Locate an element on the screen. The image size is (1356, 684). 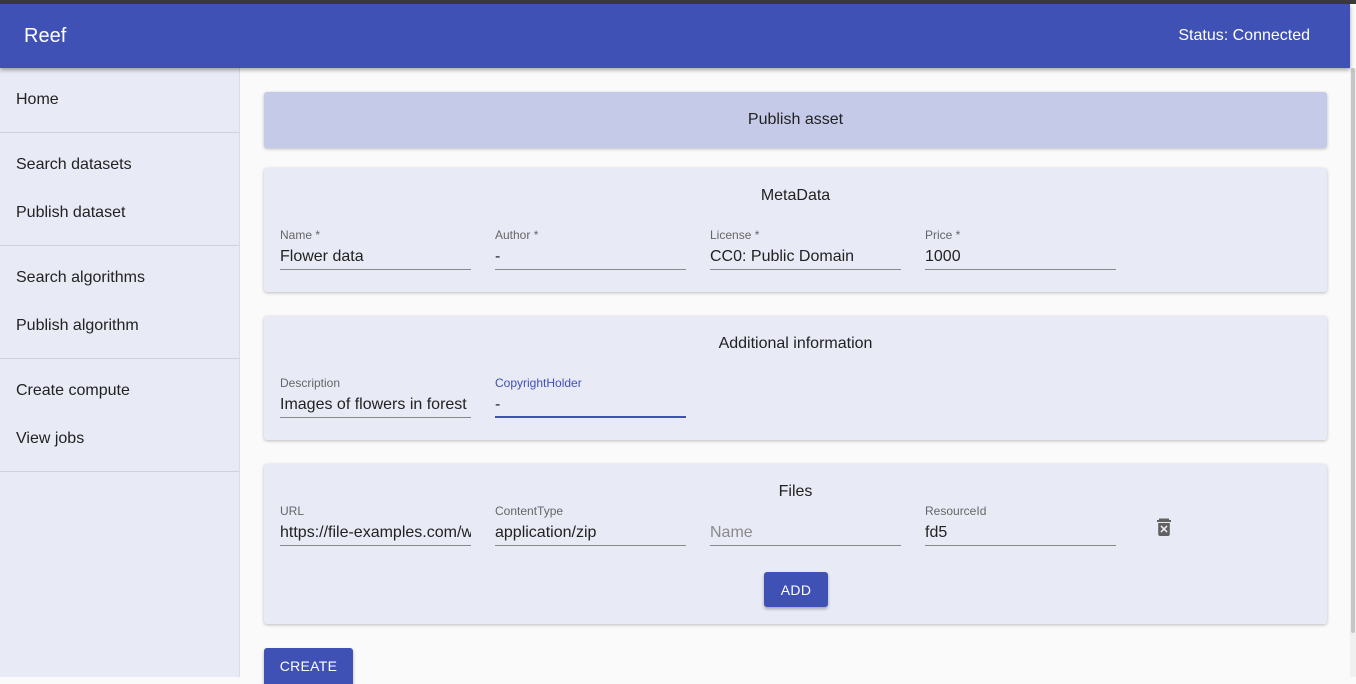
add-file-button: ADD is located at coordinates (796, 589).